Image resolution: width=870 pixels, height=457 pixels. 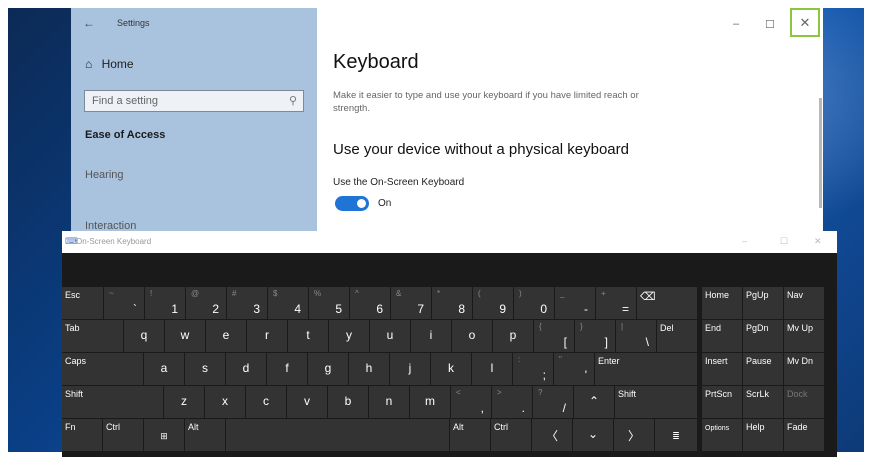 I want to click on key-slash: ? /, so click(x=553, y=402).